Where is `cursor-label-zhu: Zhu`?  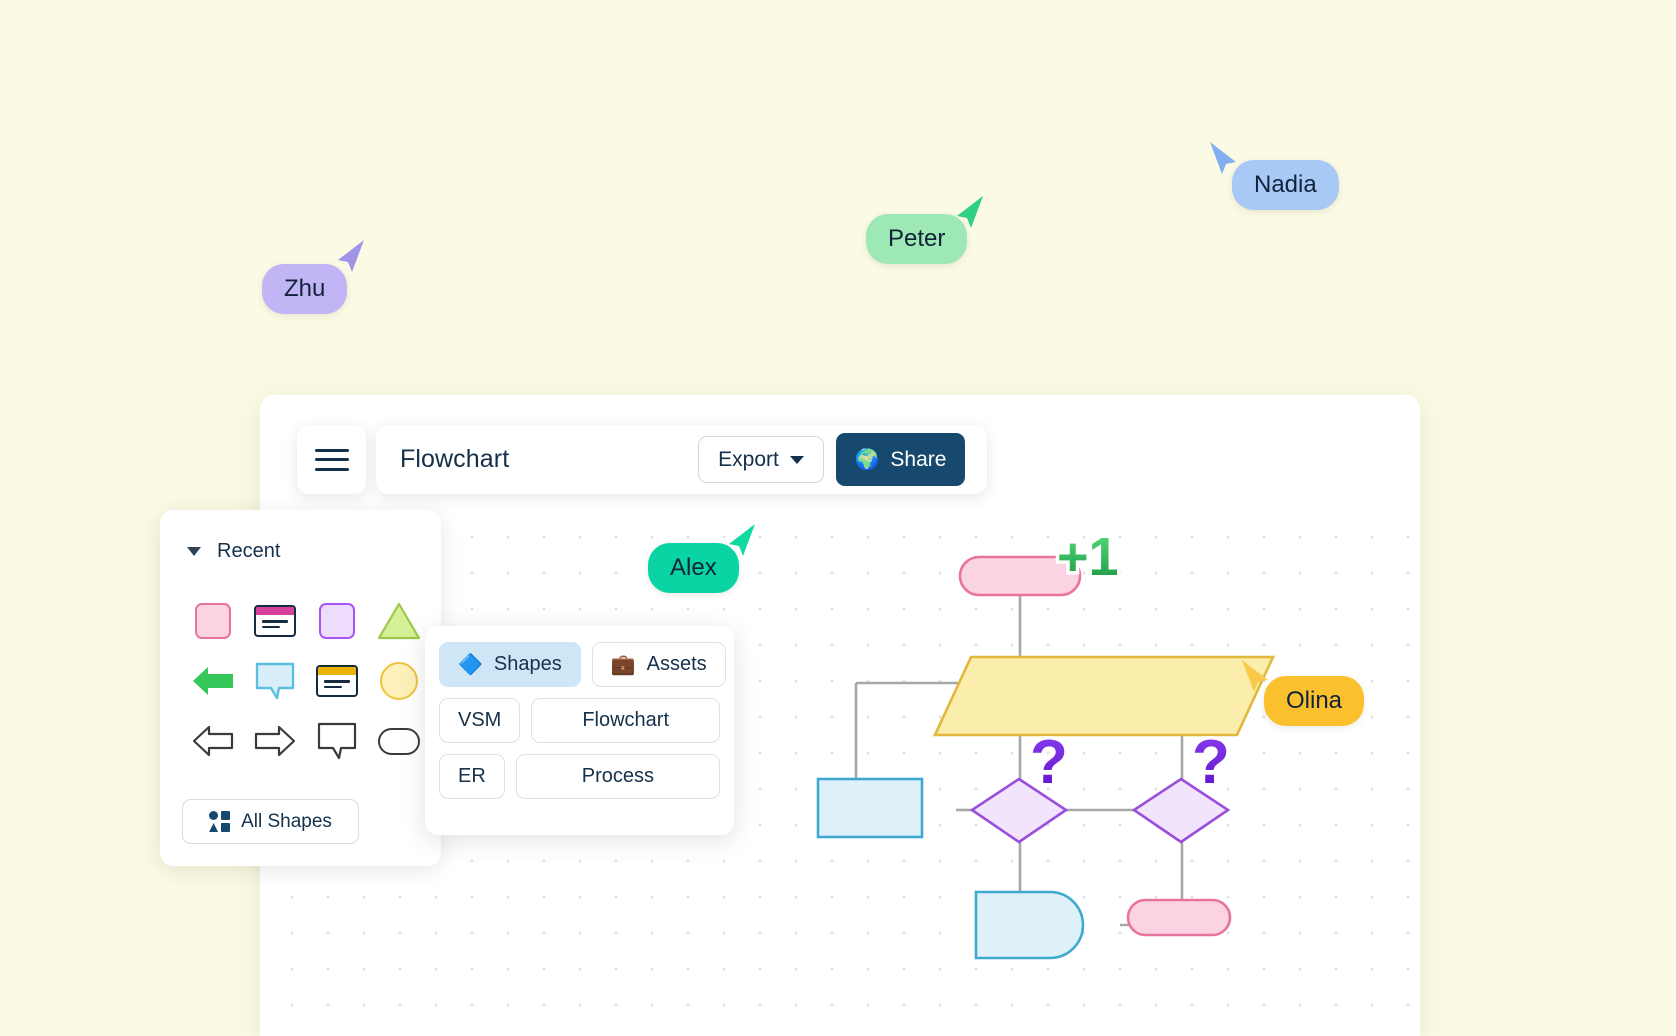 cursor-label-zhu: Zhu is located at coordinates (305, 289).